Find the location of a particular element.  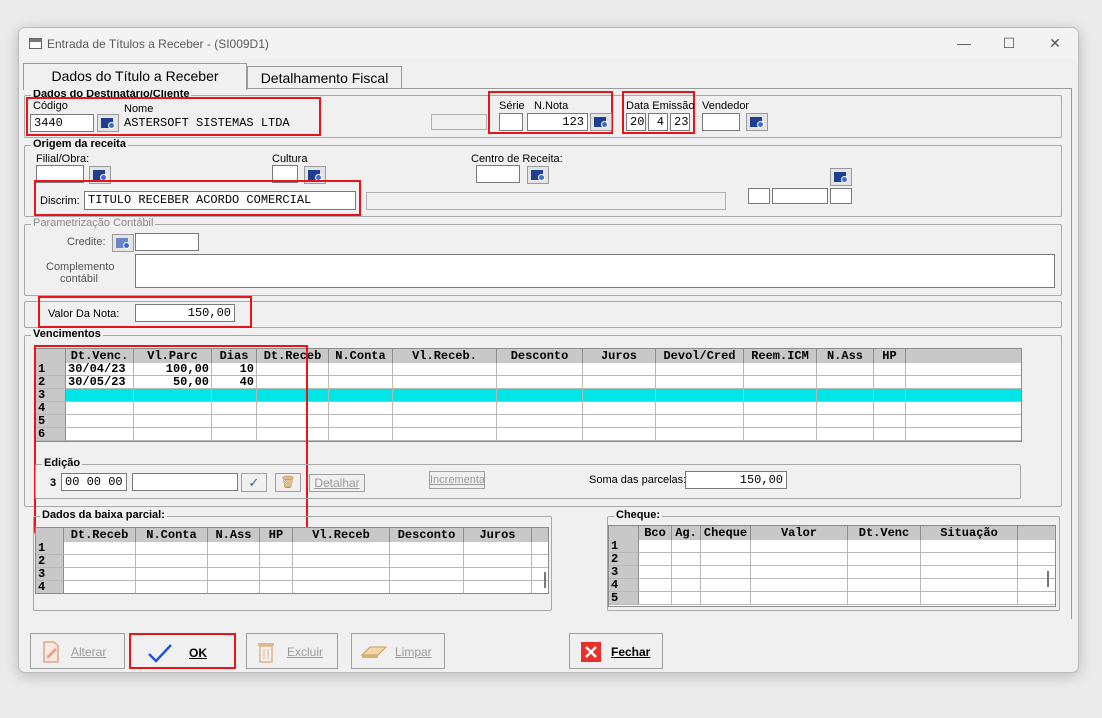

credite-field is located at coordinates (167, 242).